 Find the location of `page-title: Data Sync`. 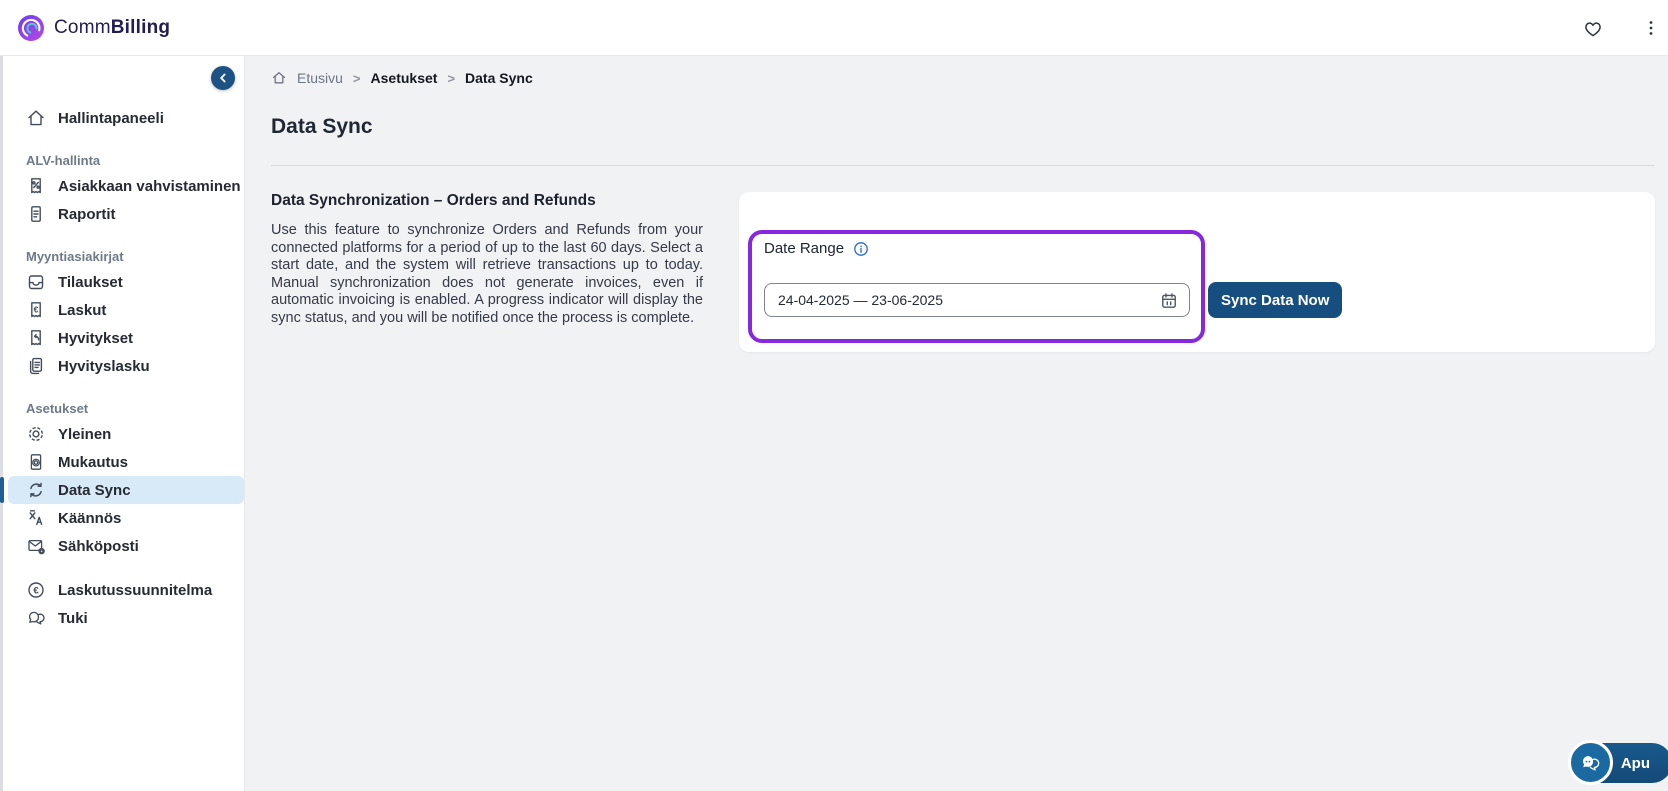

page-title: Data Sync is located at coordinates (322, 126).